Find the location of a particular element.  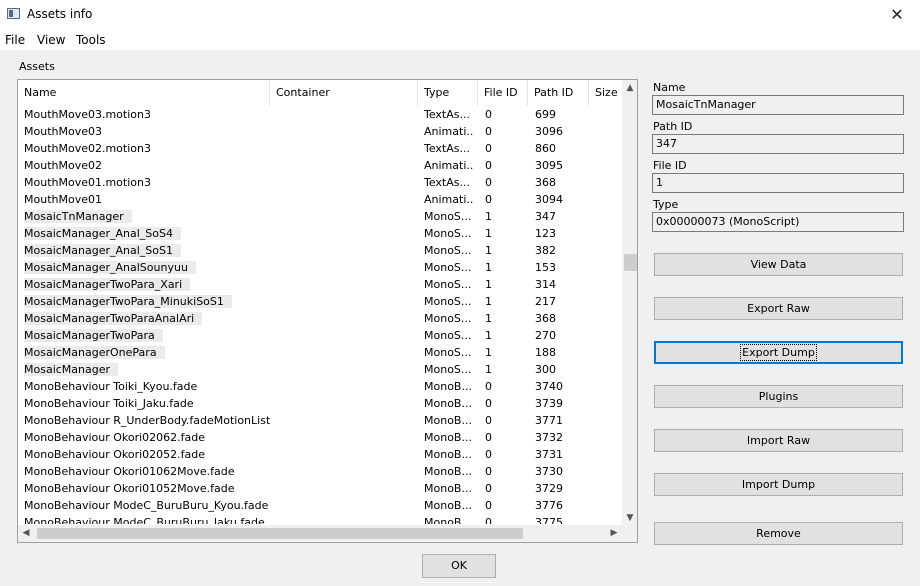

menu-view: View is located at coordinates (51, 40).